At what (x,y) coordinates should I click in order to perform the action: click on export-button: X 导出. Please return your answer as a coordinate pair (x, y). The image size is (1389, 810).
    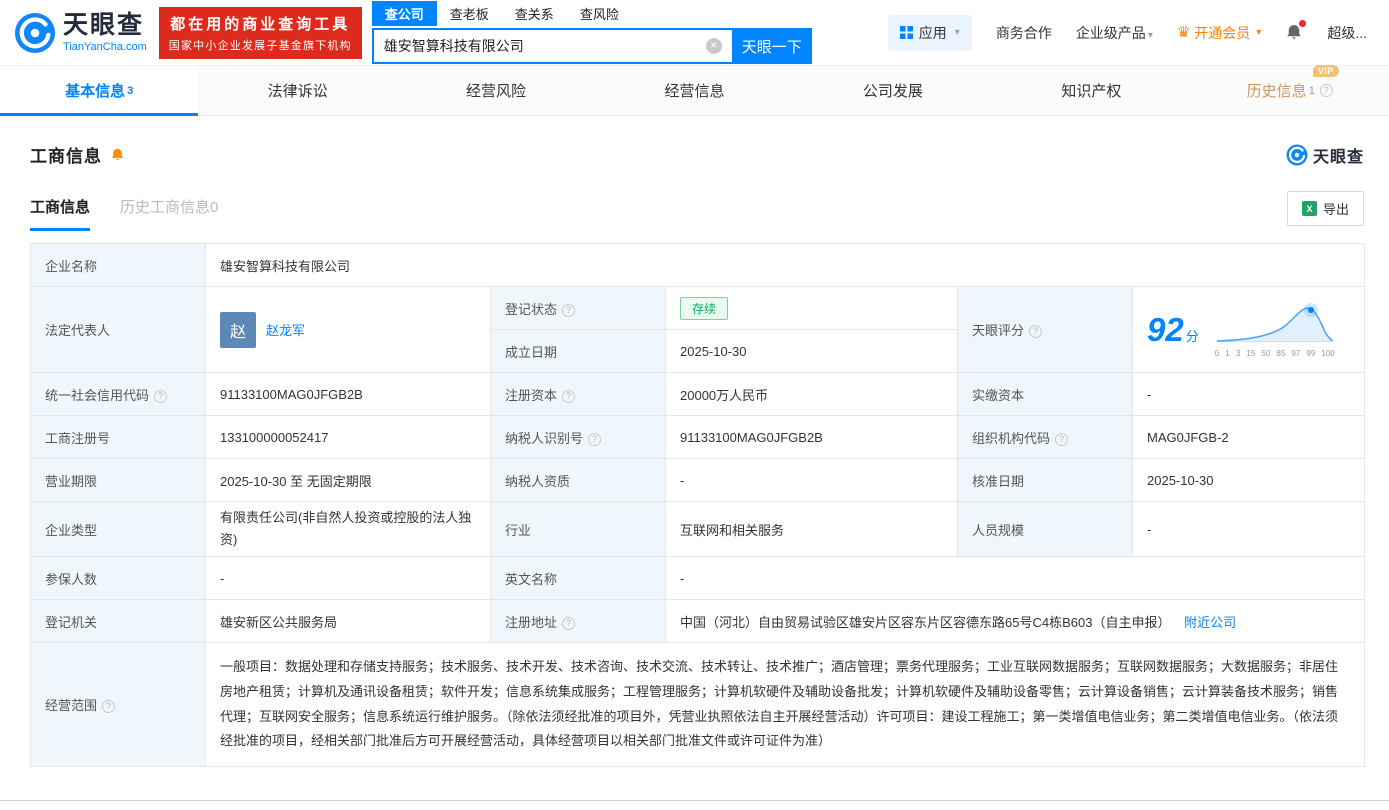
    Looking at the image, I should click on (1325, 208).